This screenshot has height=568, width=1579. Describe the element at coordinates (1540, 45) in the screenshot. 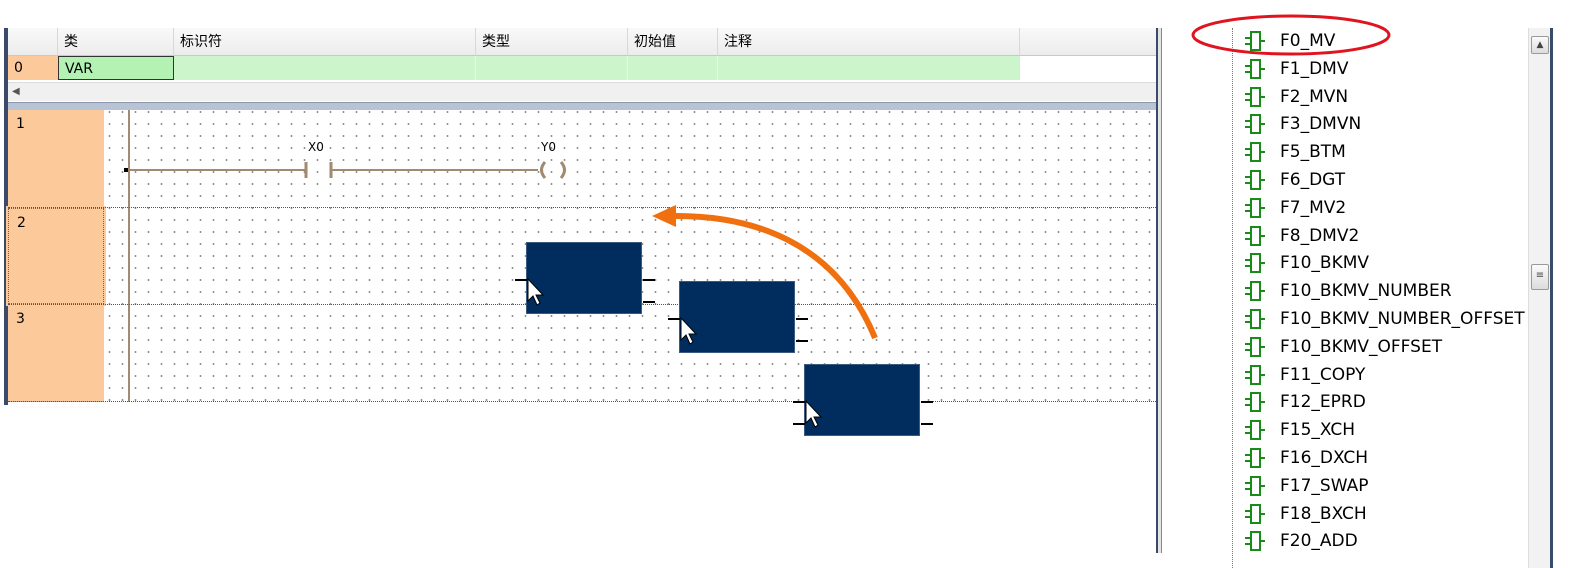

I see `scroll-up-icon: ▲` at that location.